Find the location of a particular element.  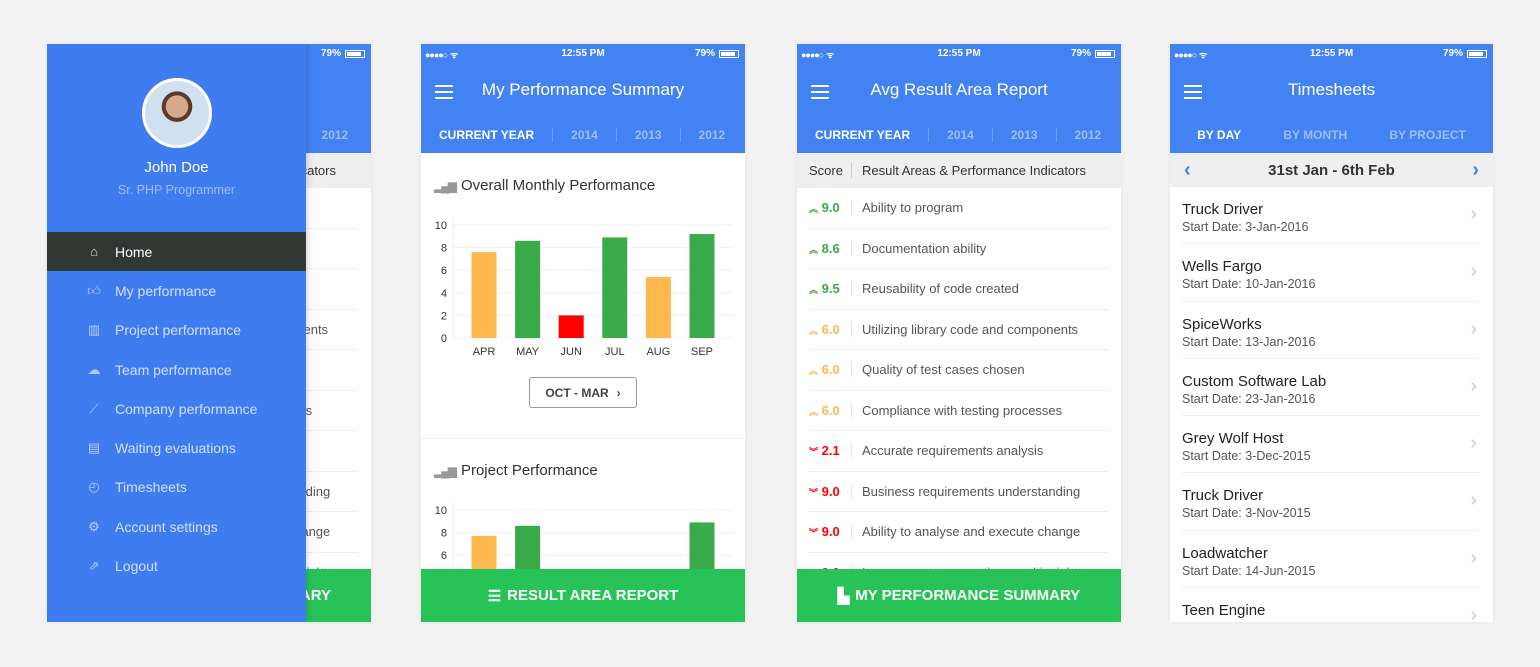

oct-mar-button: OCT - MAR › is located at coordinates (583, 392).